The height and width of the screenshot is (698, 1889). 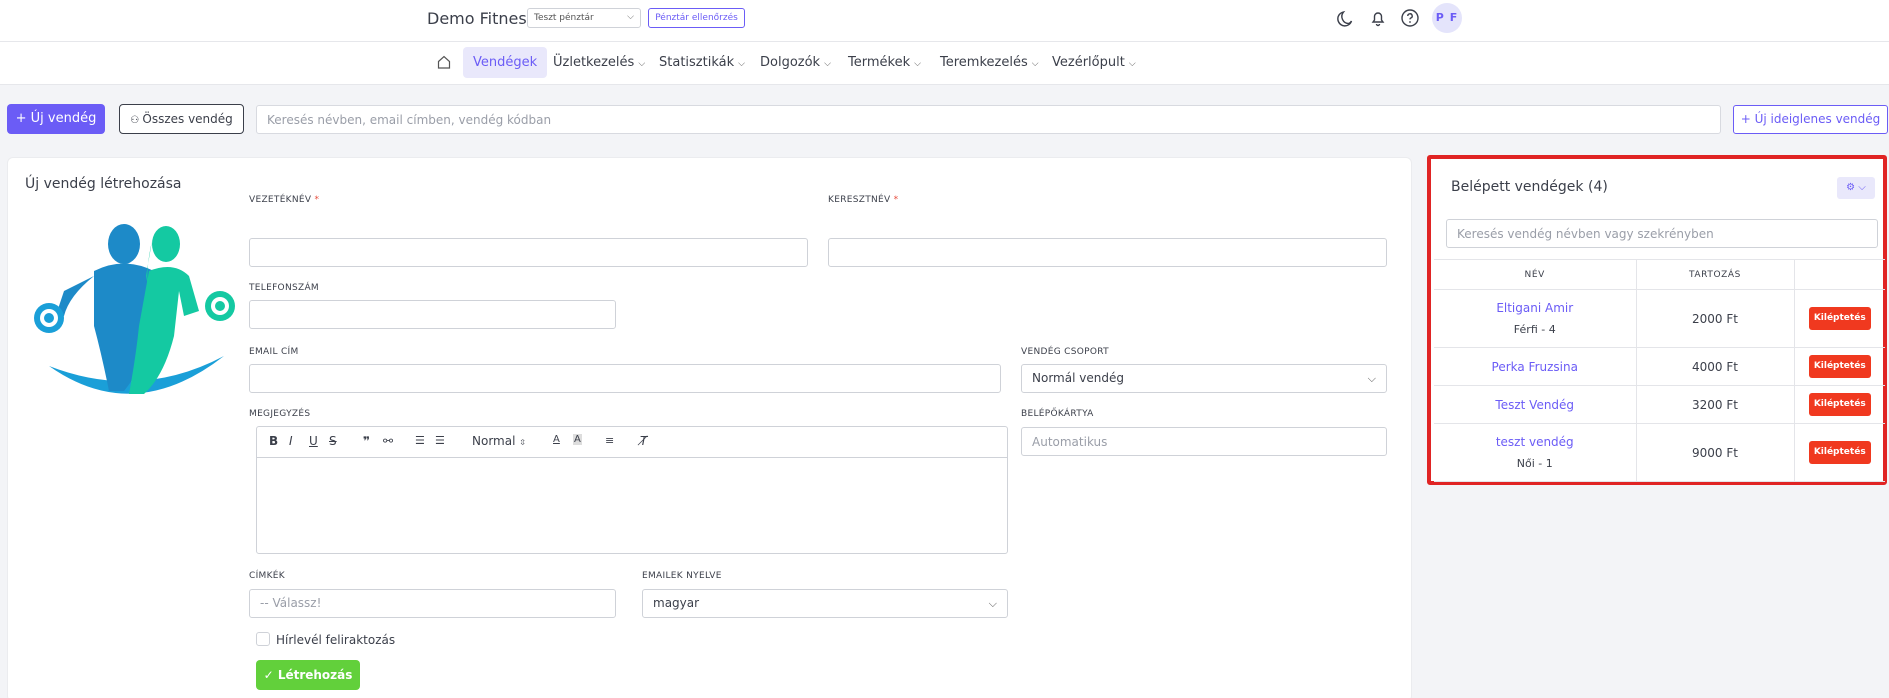 I want to click on nav-label: Dolgozók, so click(x=790, y=62).